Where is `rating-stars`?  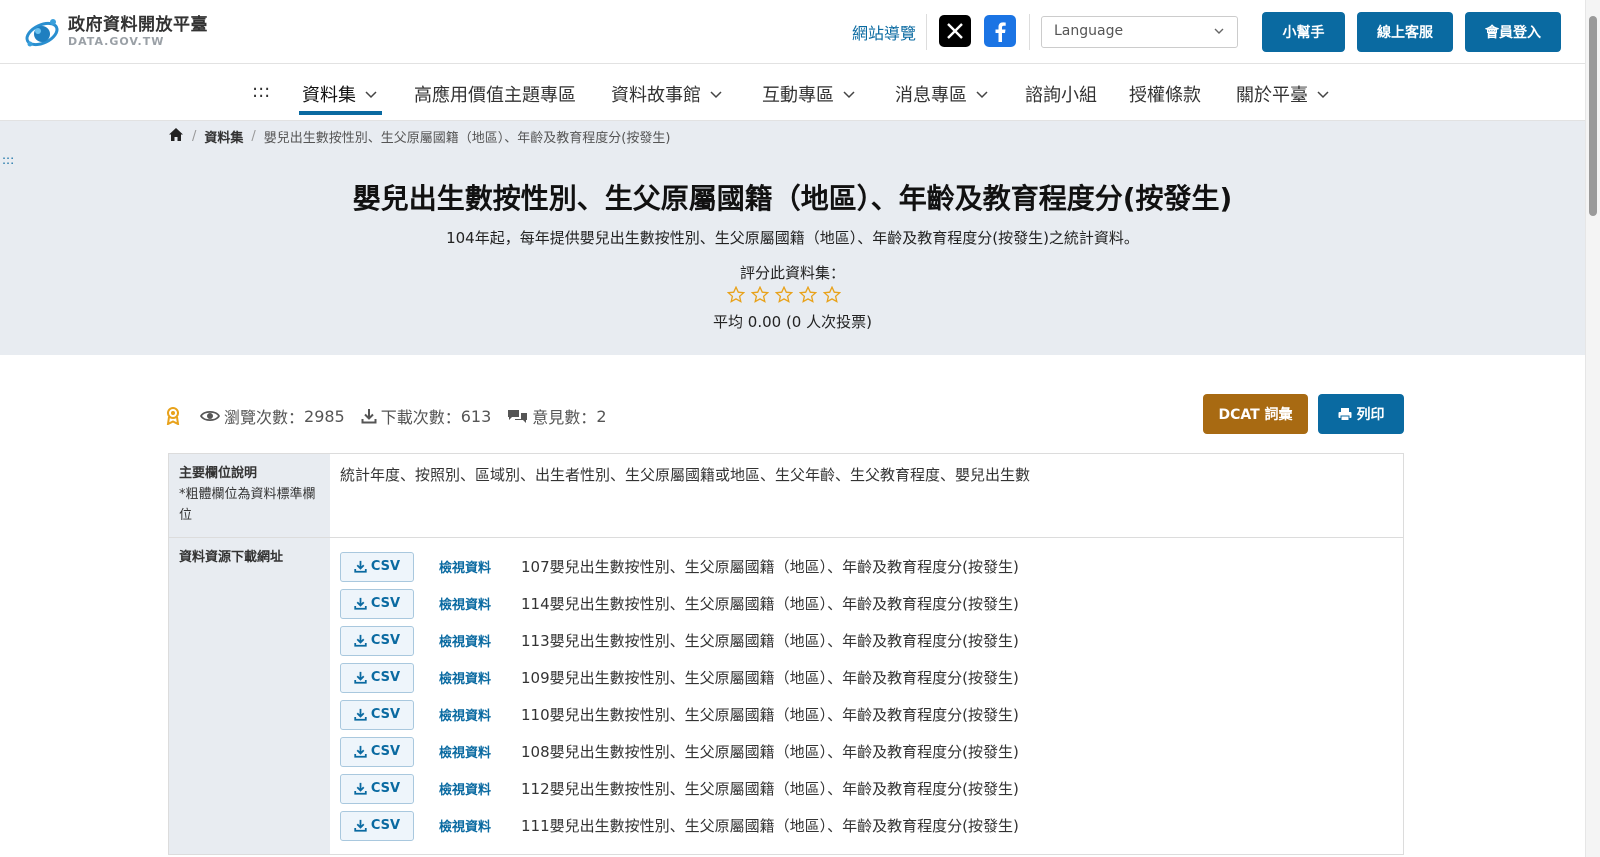 rating-stars is located at coordinates (784, 295).